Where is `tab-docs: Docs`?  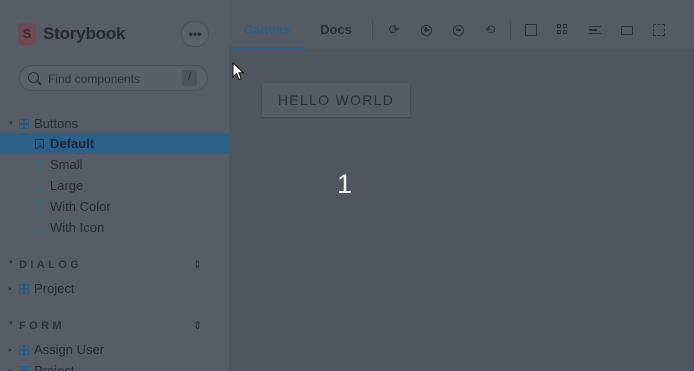
tab-docs: Docs is located at coordinates (336, 25).